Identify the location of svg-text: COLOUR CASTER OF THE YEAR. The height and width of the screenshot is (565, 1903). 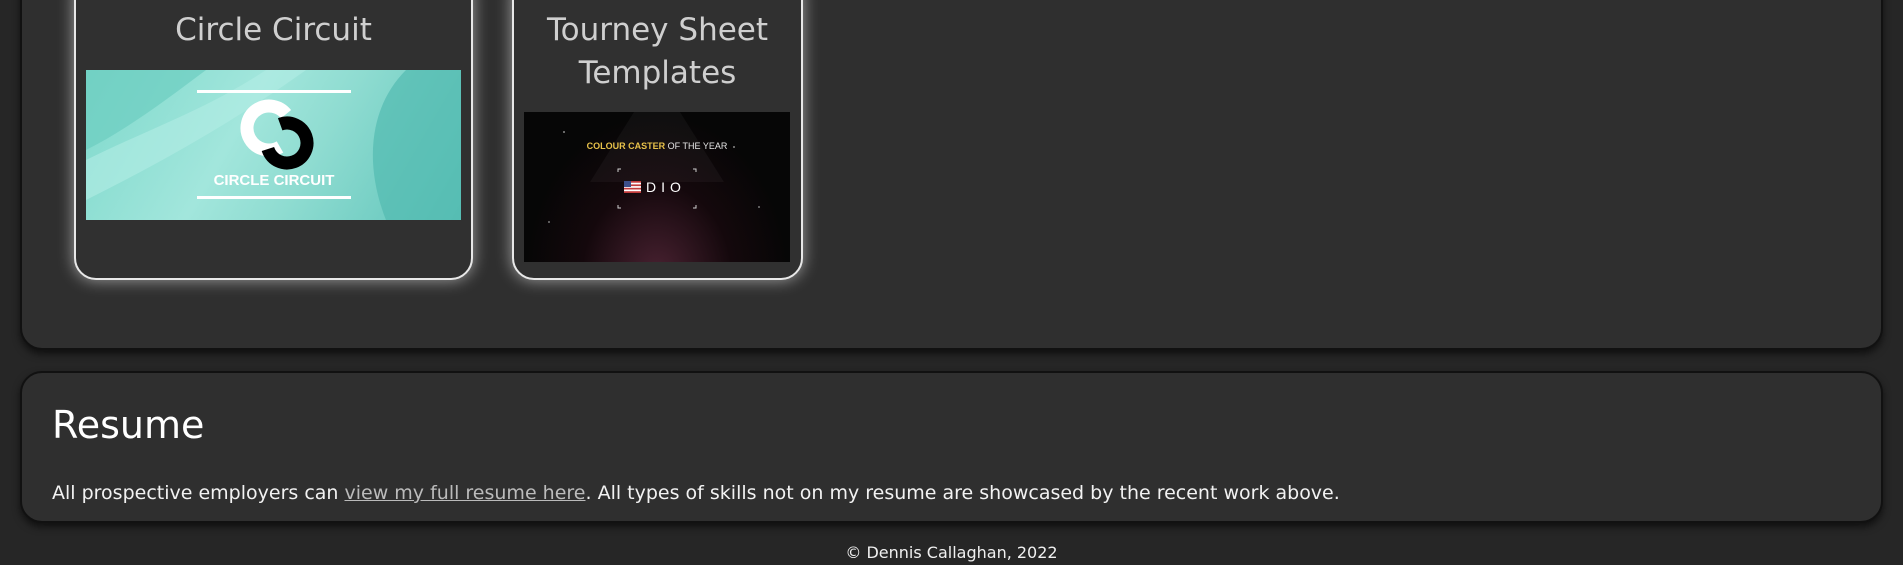
(657, 146).